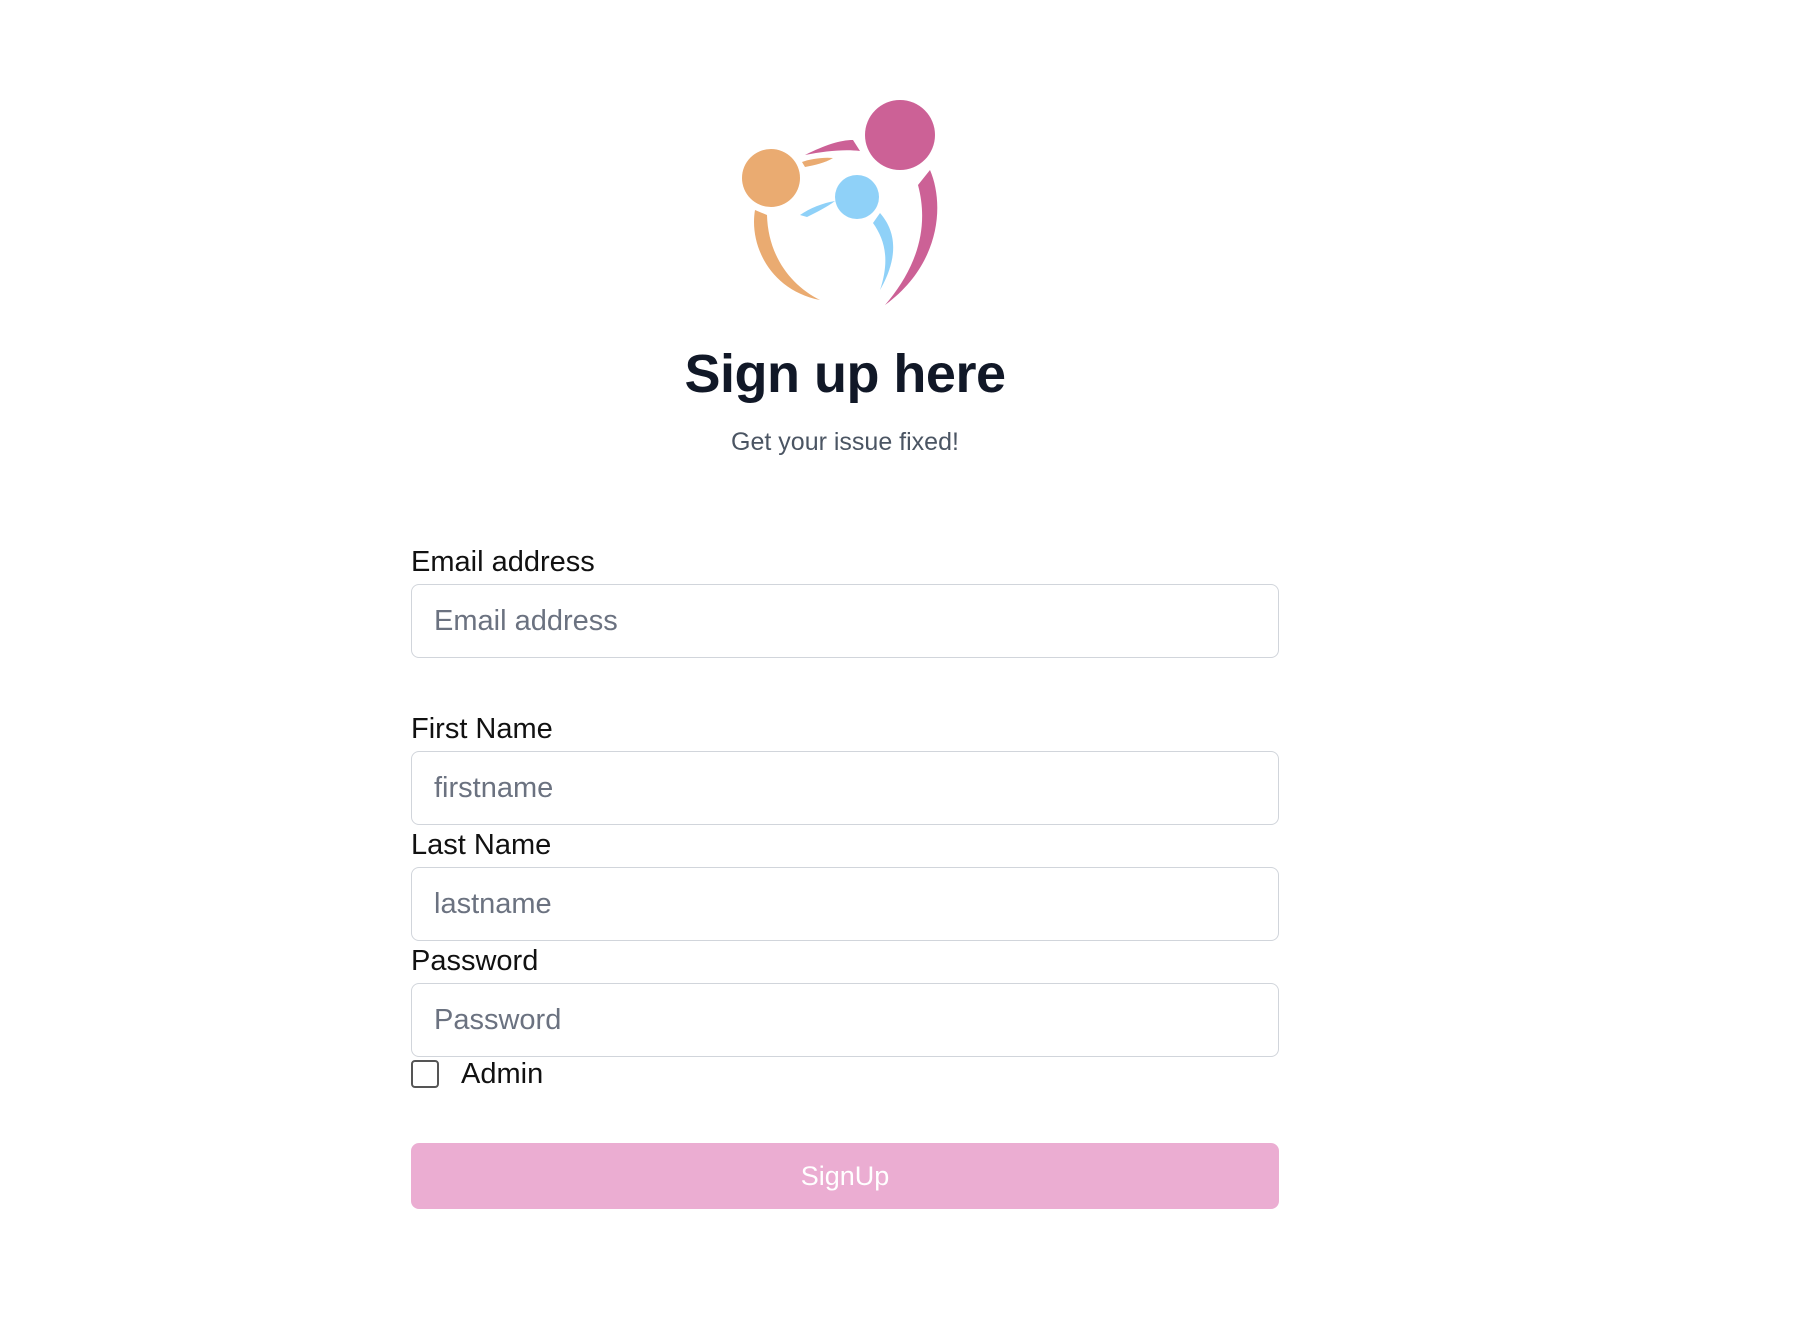 This screenshot has width=1798, height=1326. What do you see at coordinates (845, 621) in the screenshot?
I see `email-field` at bounding box center [845, 621].